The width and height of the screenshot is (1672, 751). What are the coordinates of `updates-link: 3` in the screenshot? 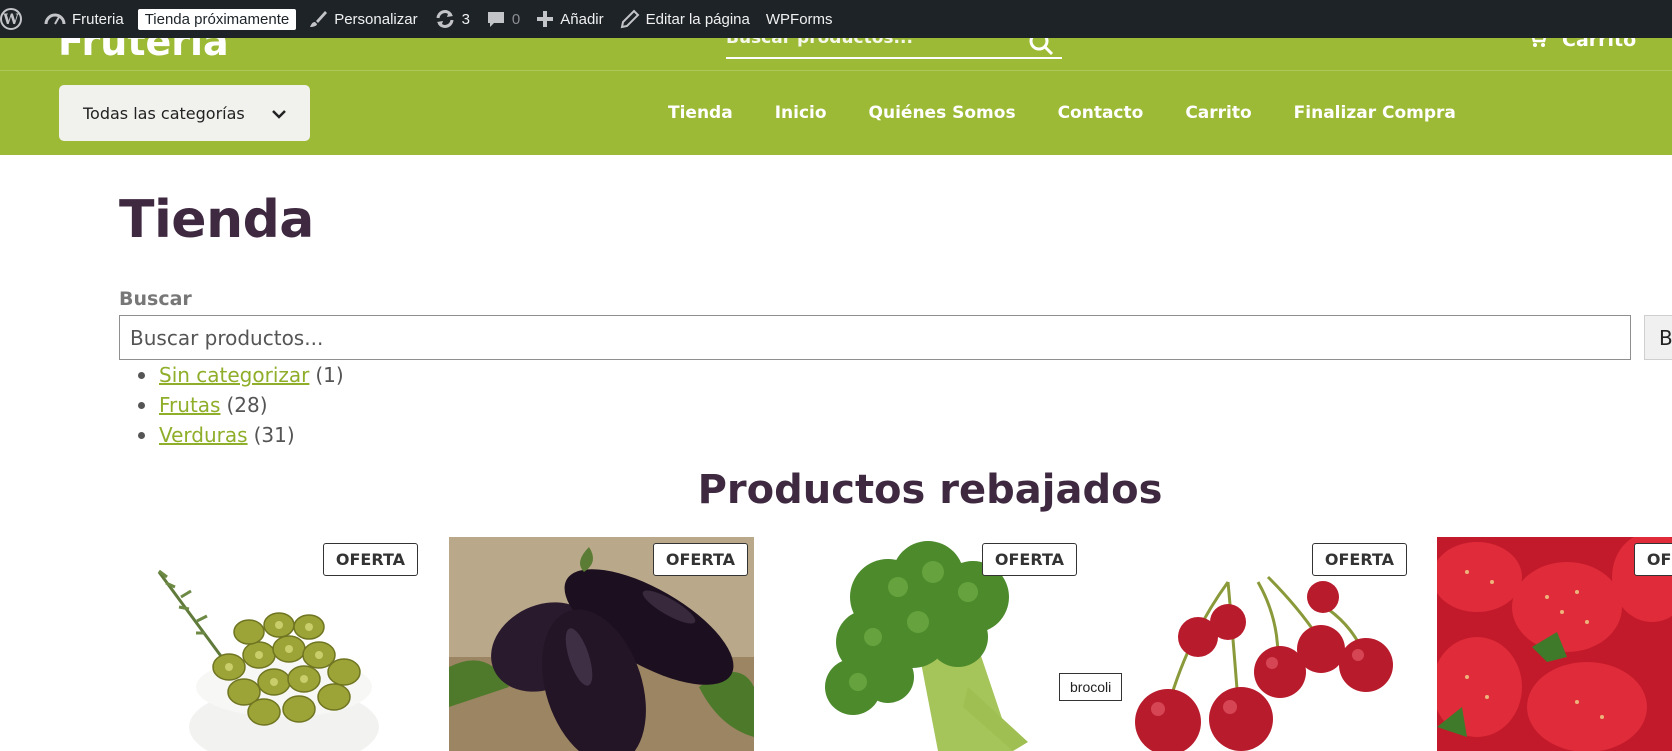 It's located at (452, 19).